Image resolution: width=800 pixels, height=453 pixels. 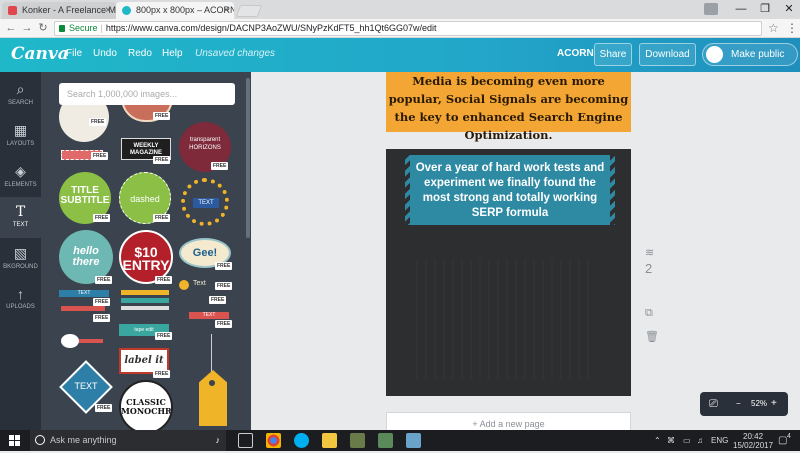 I want to click on elements-icon: ◈, so click(x=20, y=171).